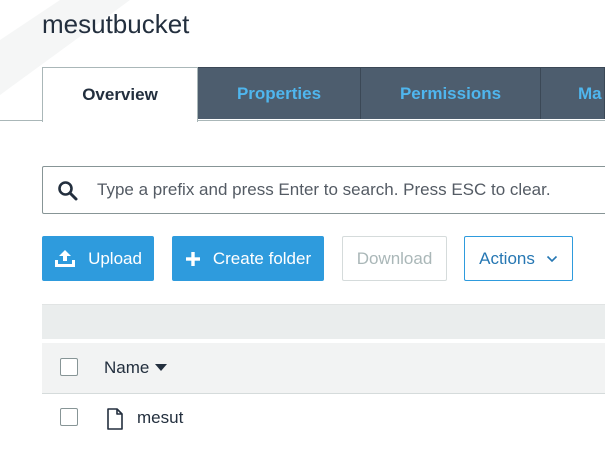  Describe the element at coordinates (115, 258) in the screenshot. I see `upload-label: Upload` at that location.